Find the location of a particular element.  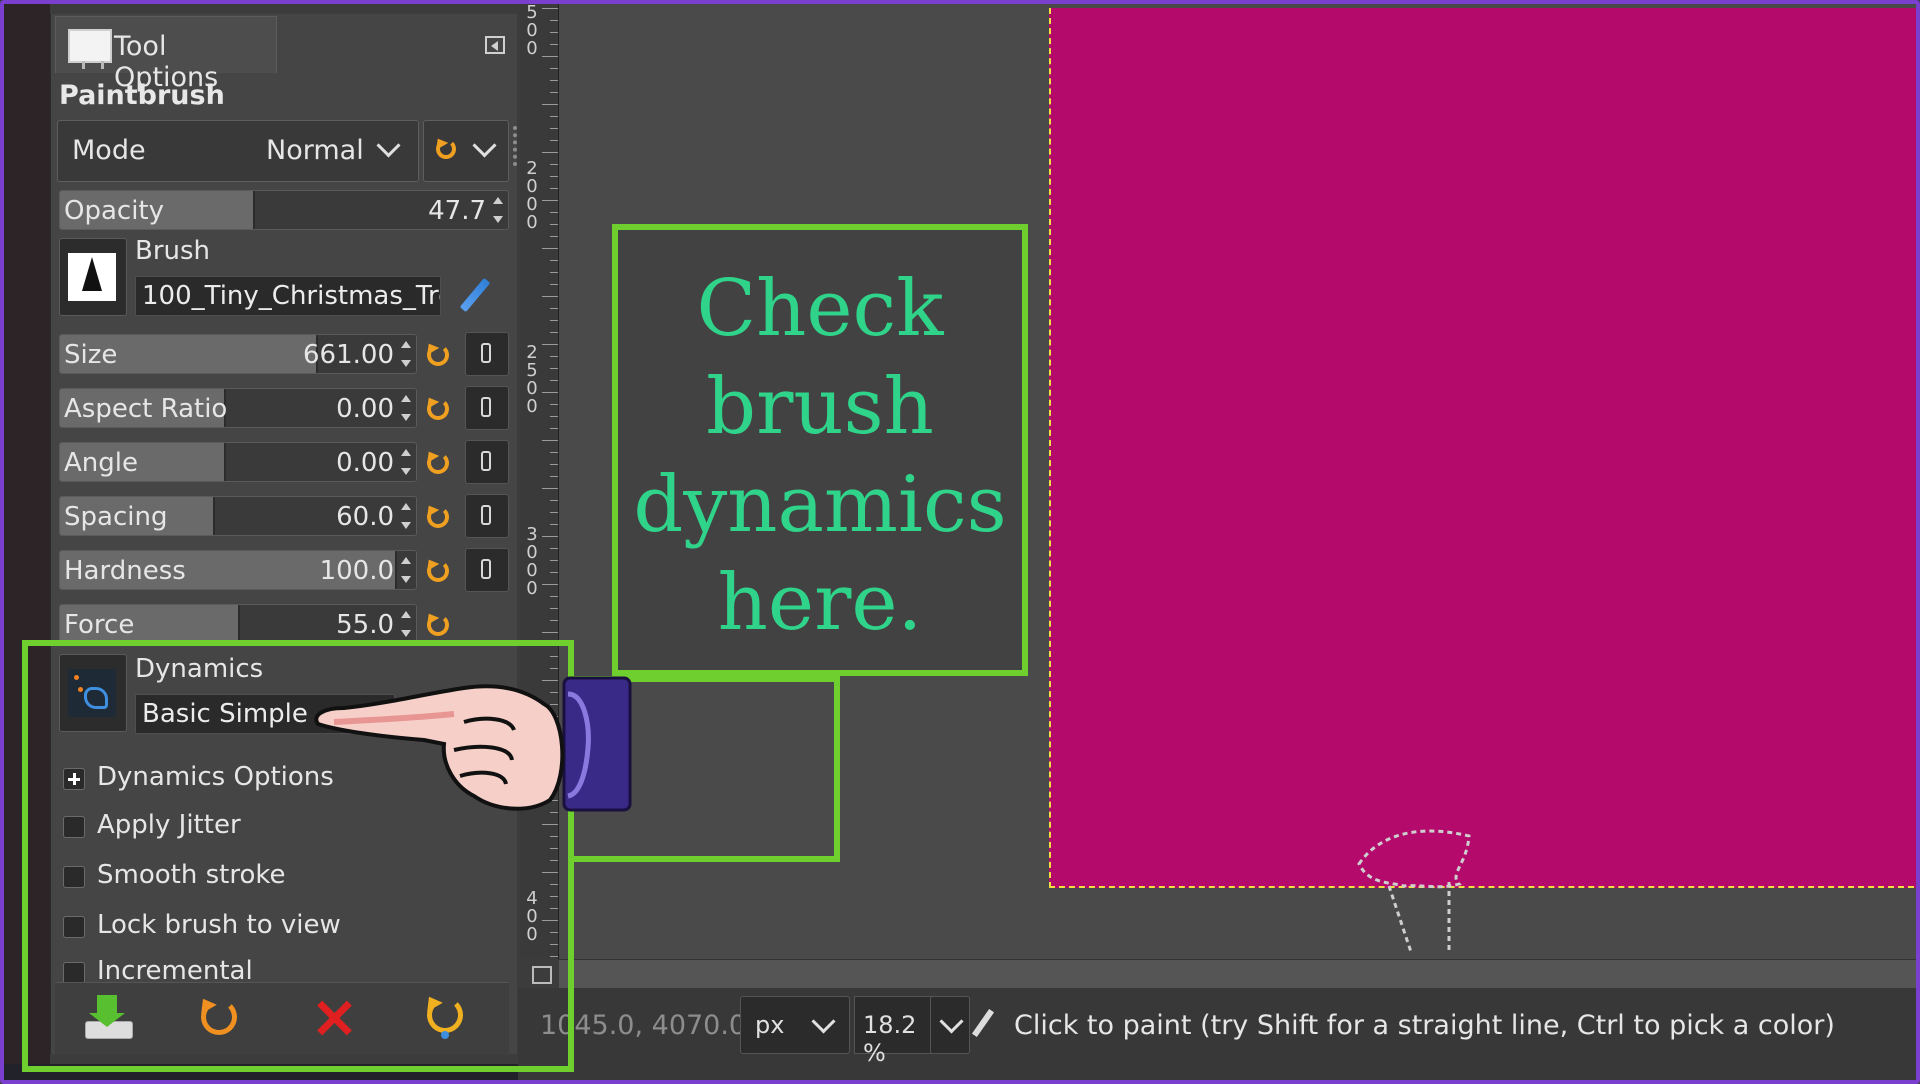

force-slider: Force 55.0 is located at coordinates (238, 624).